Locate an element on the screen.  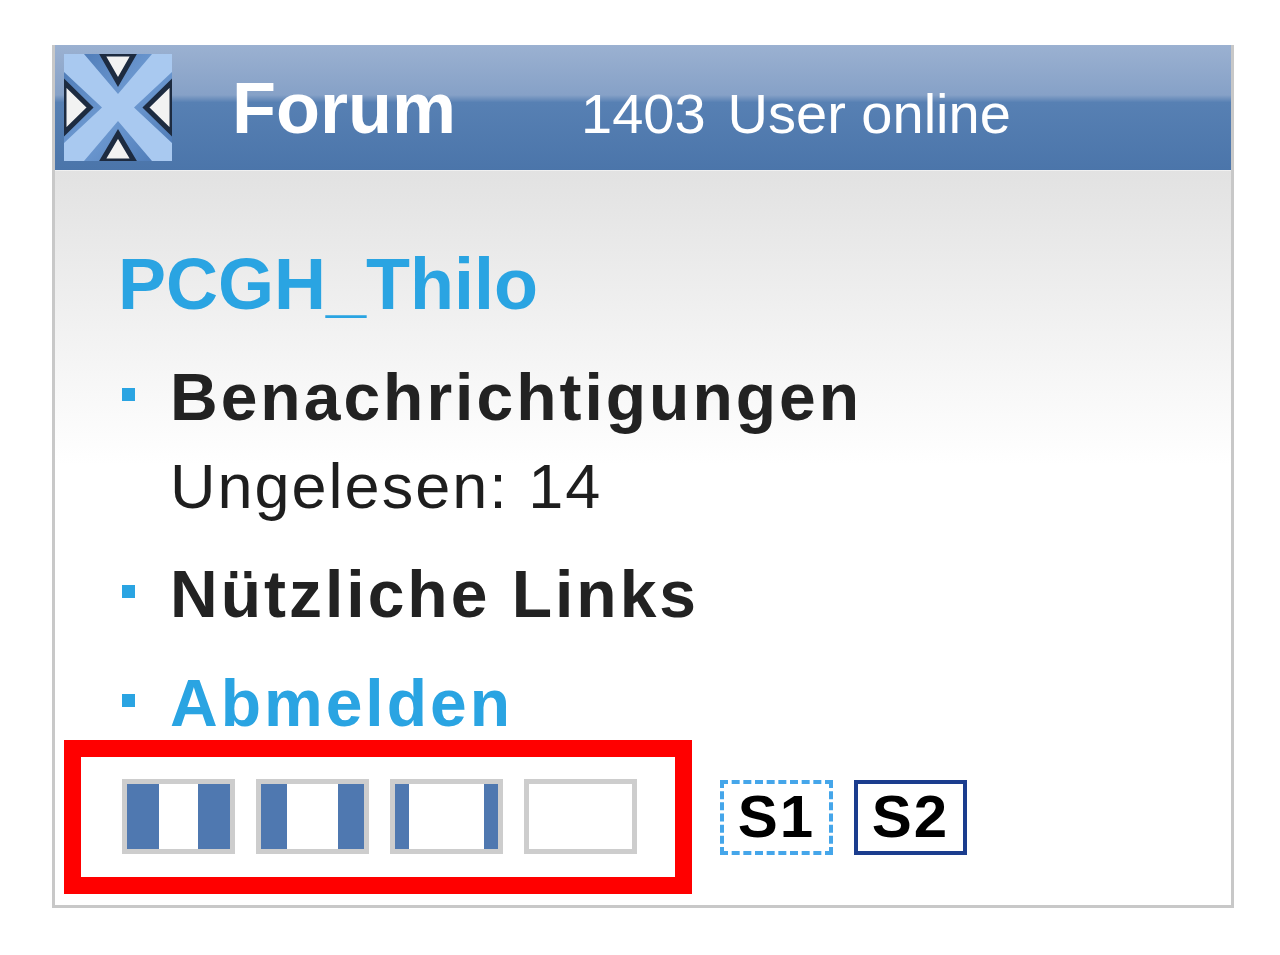
online-label: User online is located at coordinates (869, 113).